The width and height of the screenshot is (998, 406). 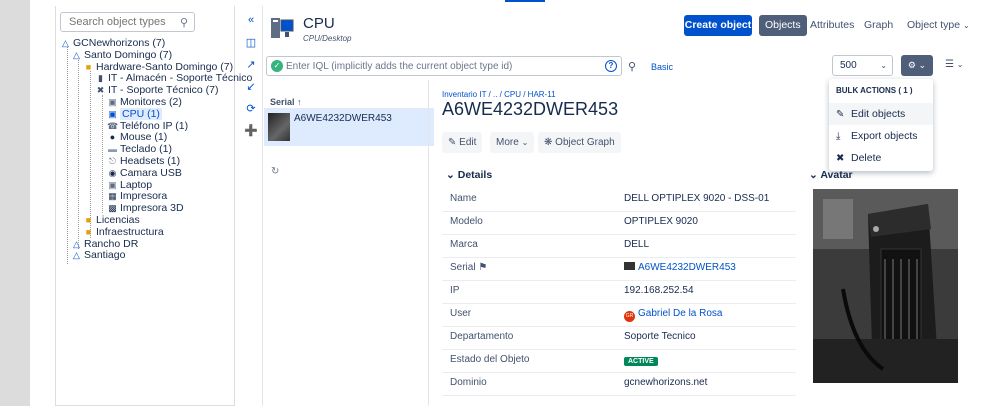 I want to click on pencil-icon: ✎, so click(x=452, y=142).